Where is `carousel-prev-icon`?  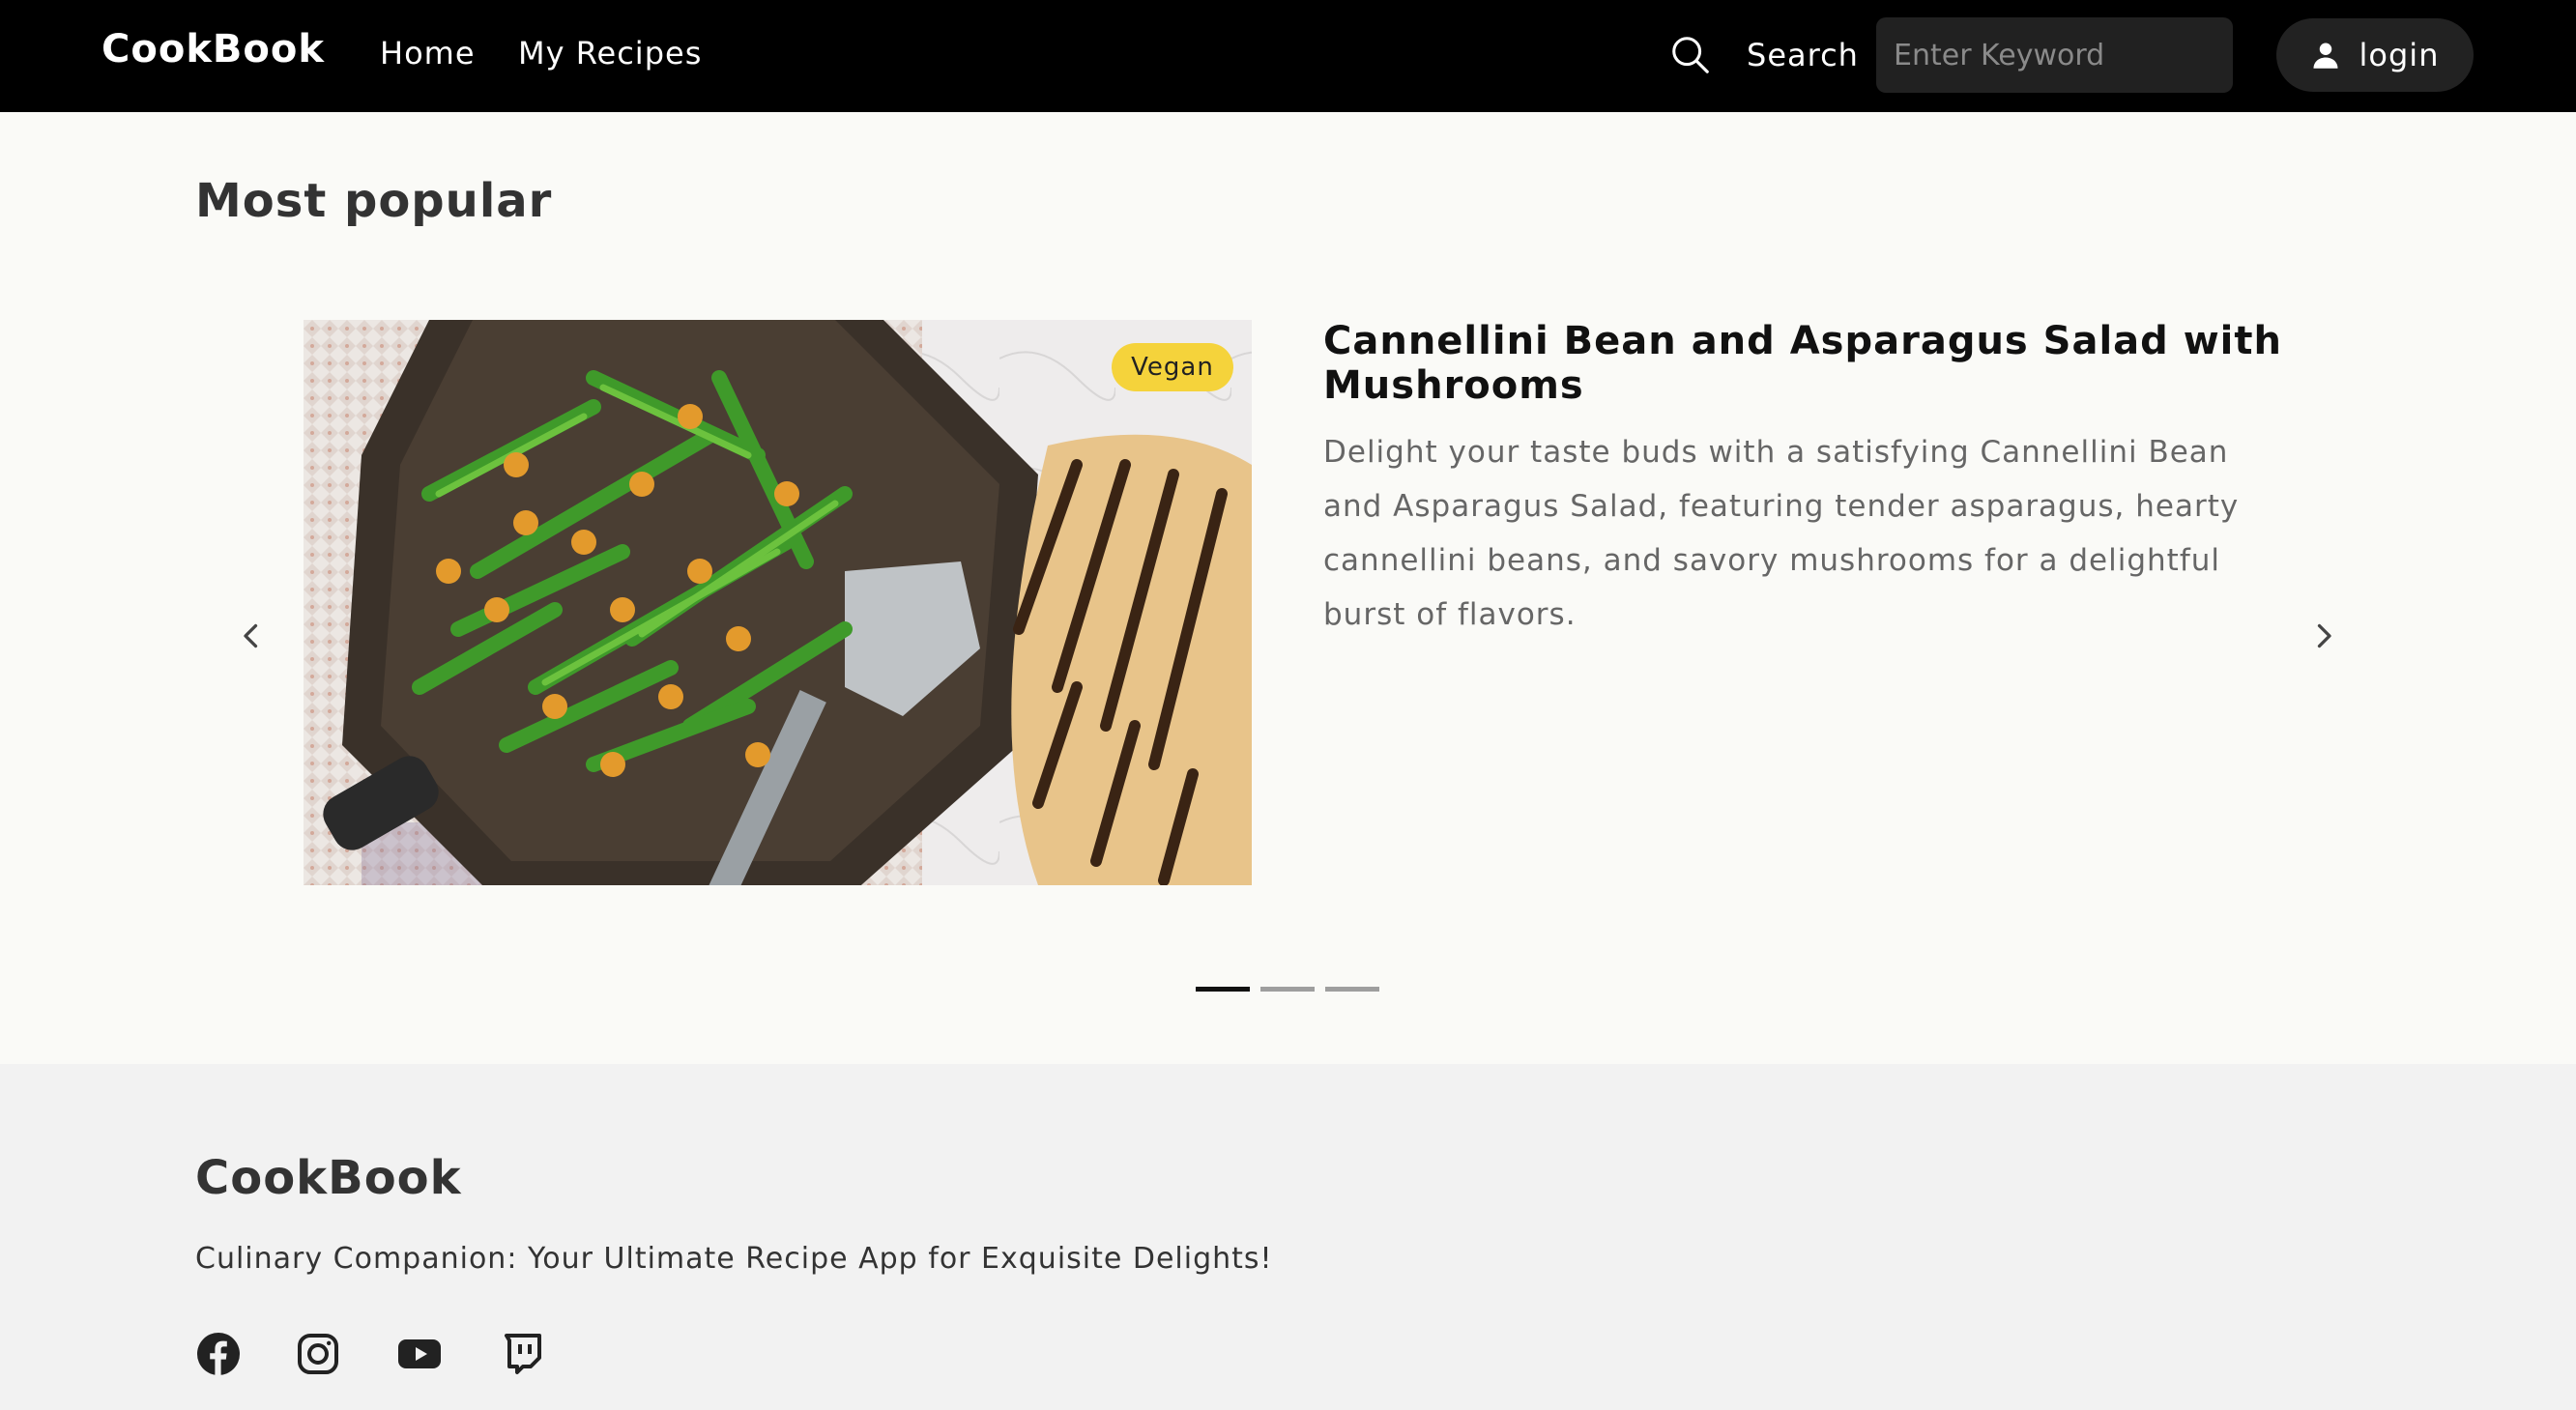
carousel-prev-icon is located at coordinates (252, 636).